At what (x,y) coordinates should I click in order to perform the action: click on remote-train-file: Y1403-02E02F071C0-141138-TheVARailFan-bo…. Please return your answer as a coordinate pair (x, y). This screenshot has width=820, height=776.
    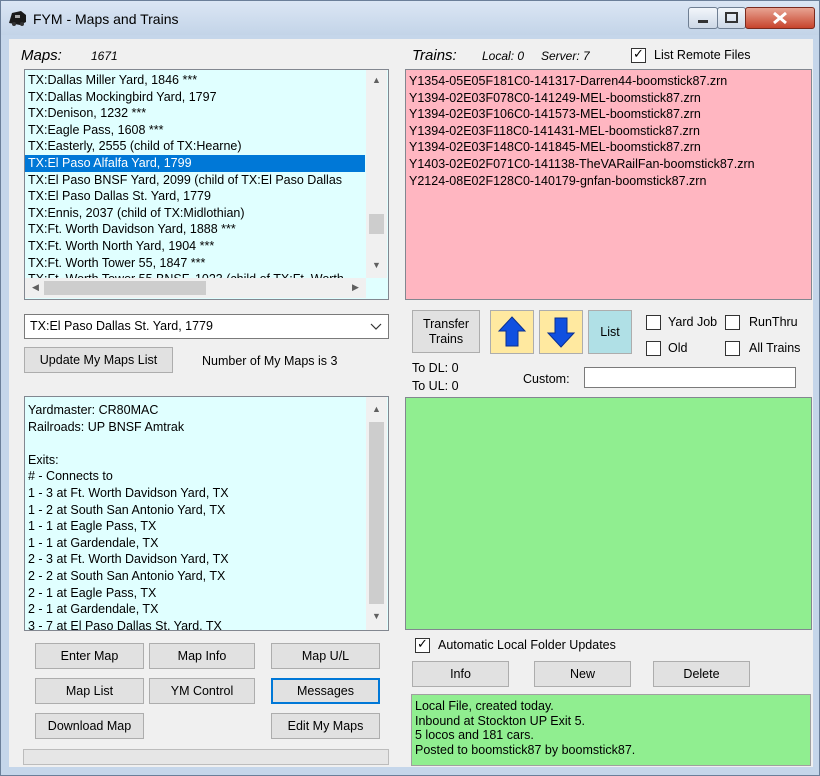
    Looking at the image, I should click on (606, 164).